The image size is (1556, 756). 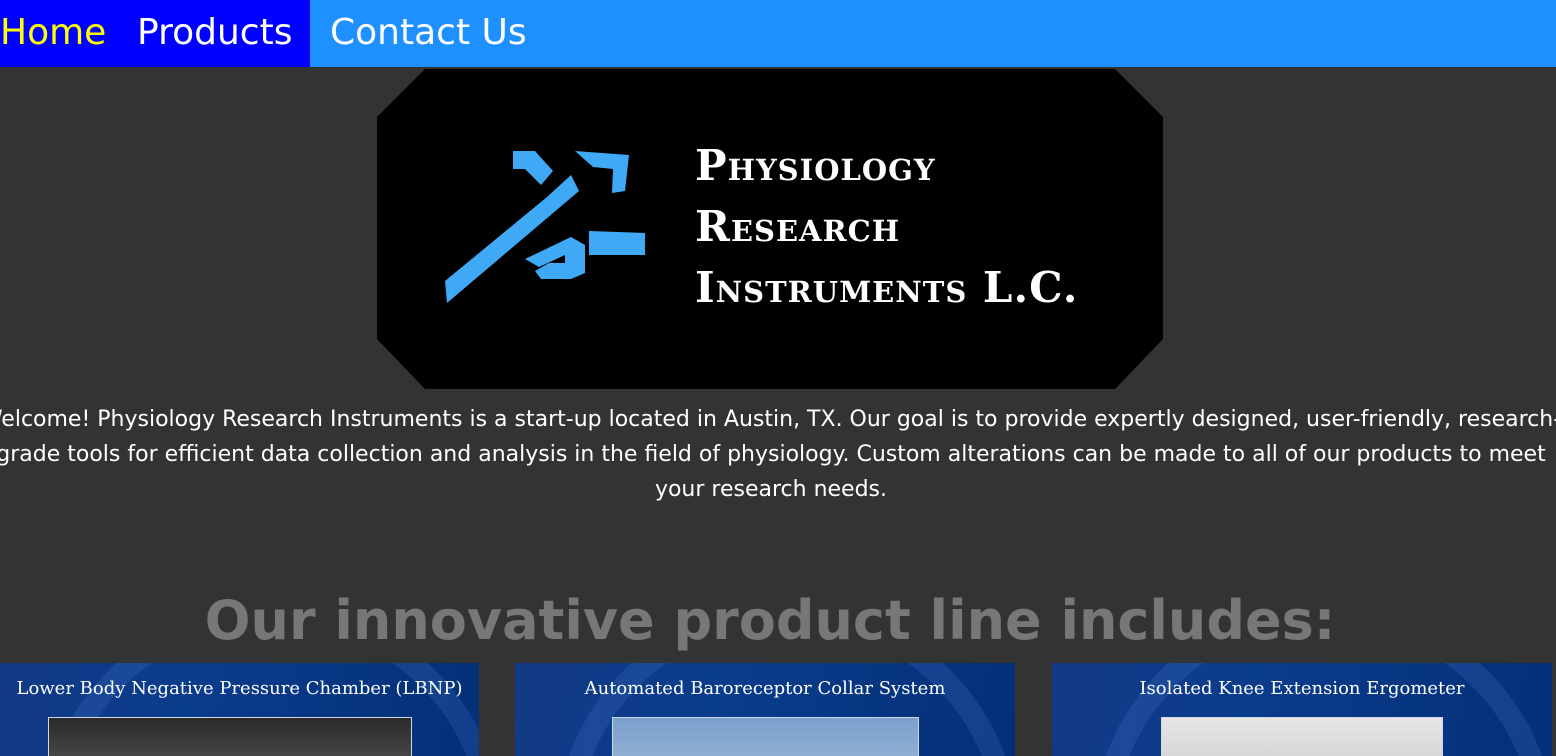 What do you see at coordinates (765, 709) in the screenshot?
I see `product-card-baroreceptor: Automated Baroreceptor Collar System` at bounding box center [765, 709].